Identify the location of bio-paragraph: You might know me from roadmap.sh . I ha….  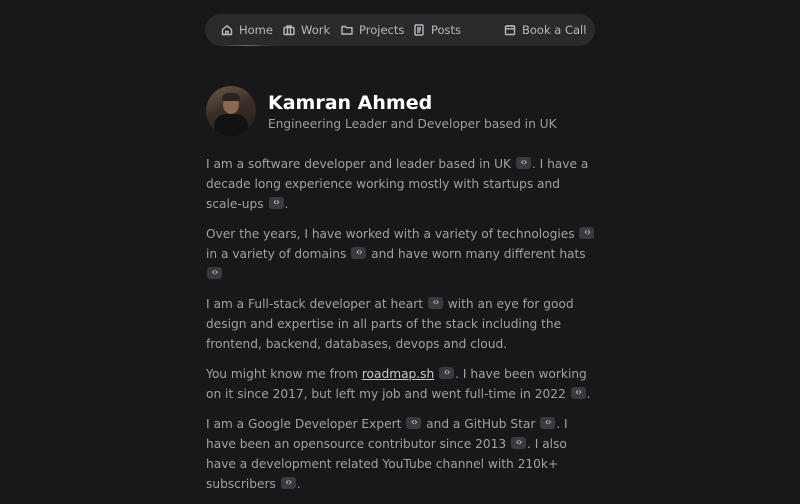
(402, 383).